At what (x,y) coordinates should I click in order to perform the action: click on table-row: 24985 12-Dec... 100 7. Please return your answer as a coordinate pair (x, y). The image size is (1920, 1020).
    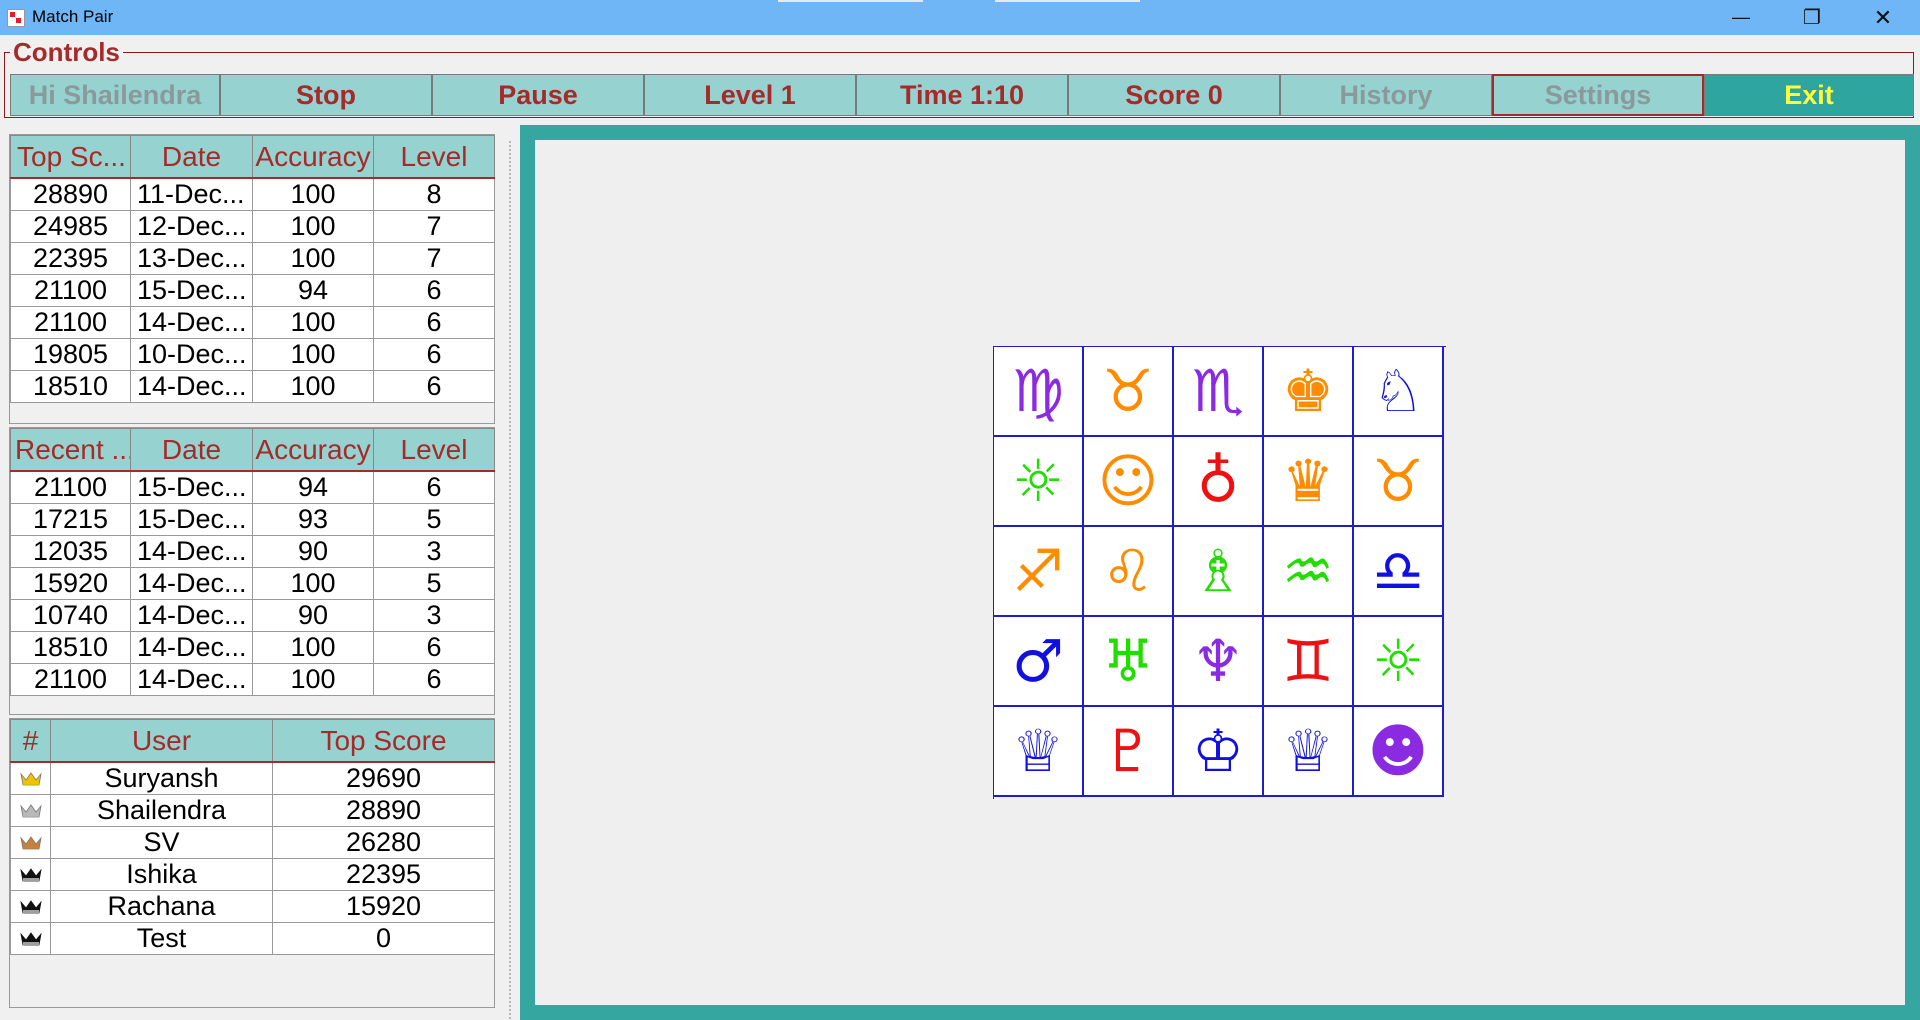
    Looking at the image, I should click on (252, 226).